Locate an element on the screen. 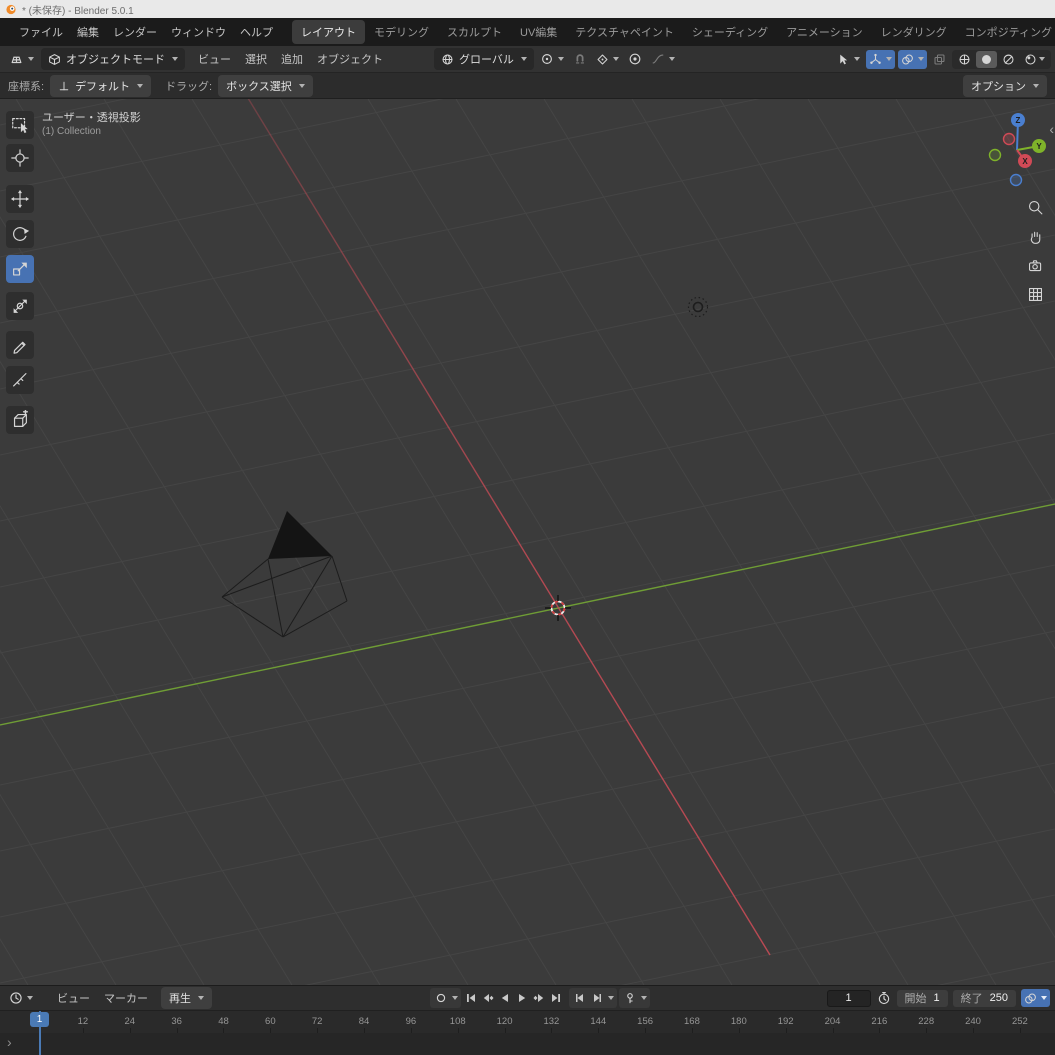 The width and height of the screenshot is (1055, 1055). frame-jump-forward-button is located at coordinates (596, 998).